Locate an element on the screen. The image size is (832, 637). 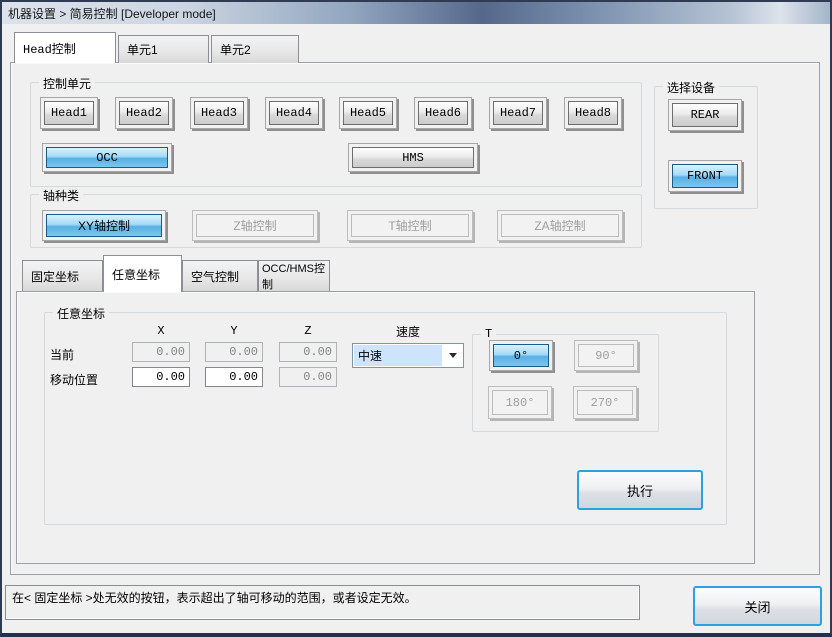
angle-90-button: 90° is located at coordinates (606, 355).